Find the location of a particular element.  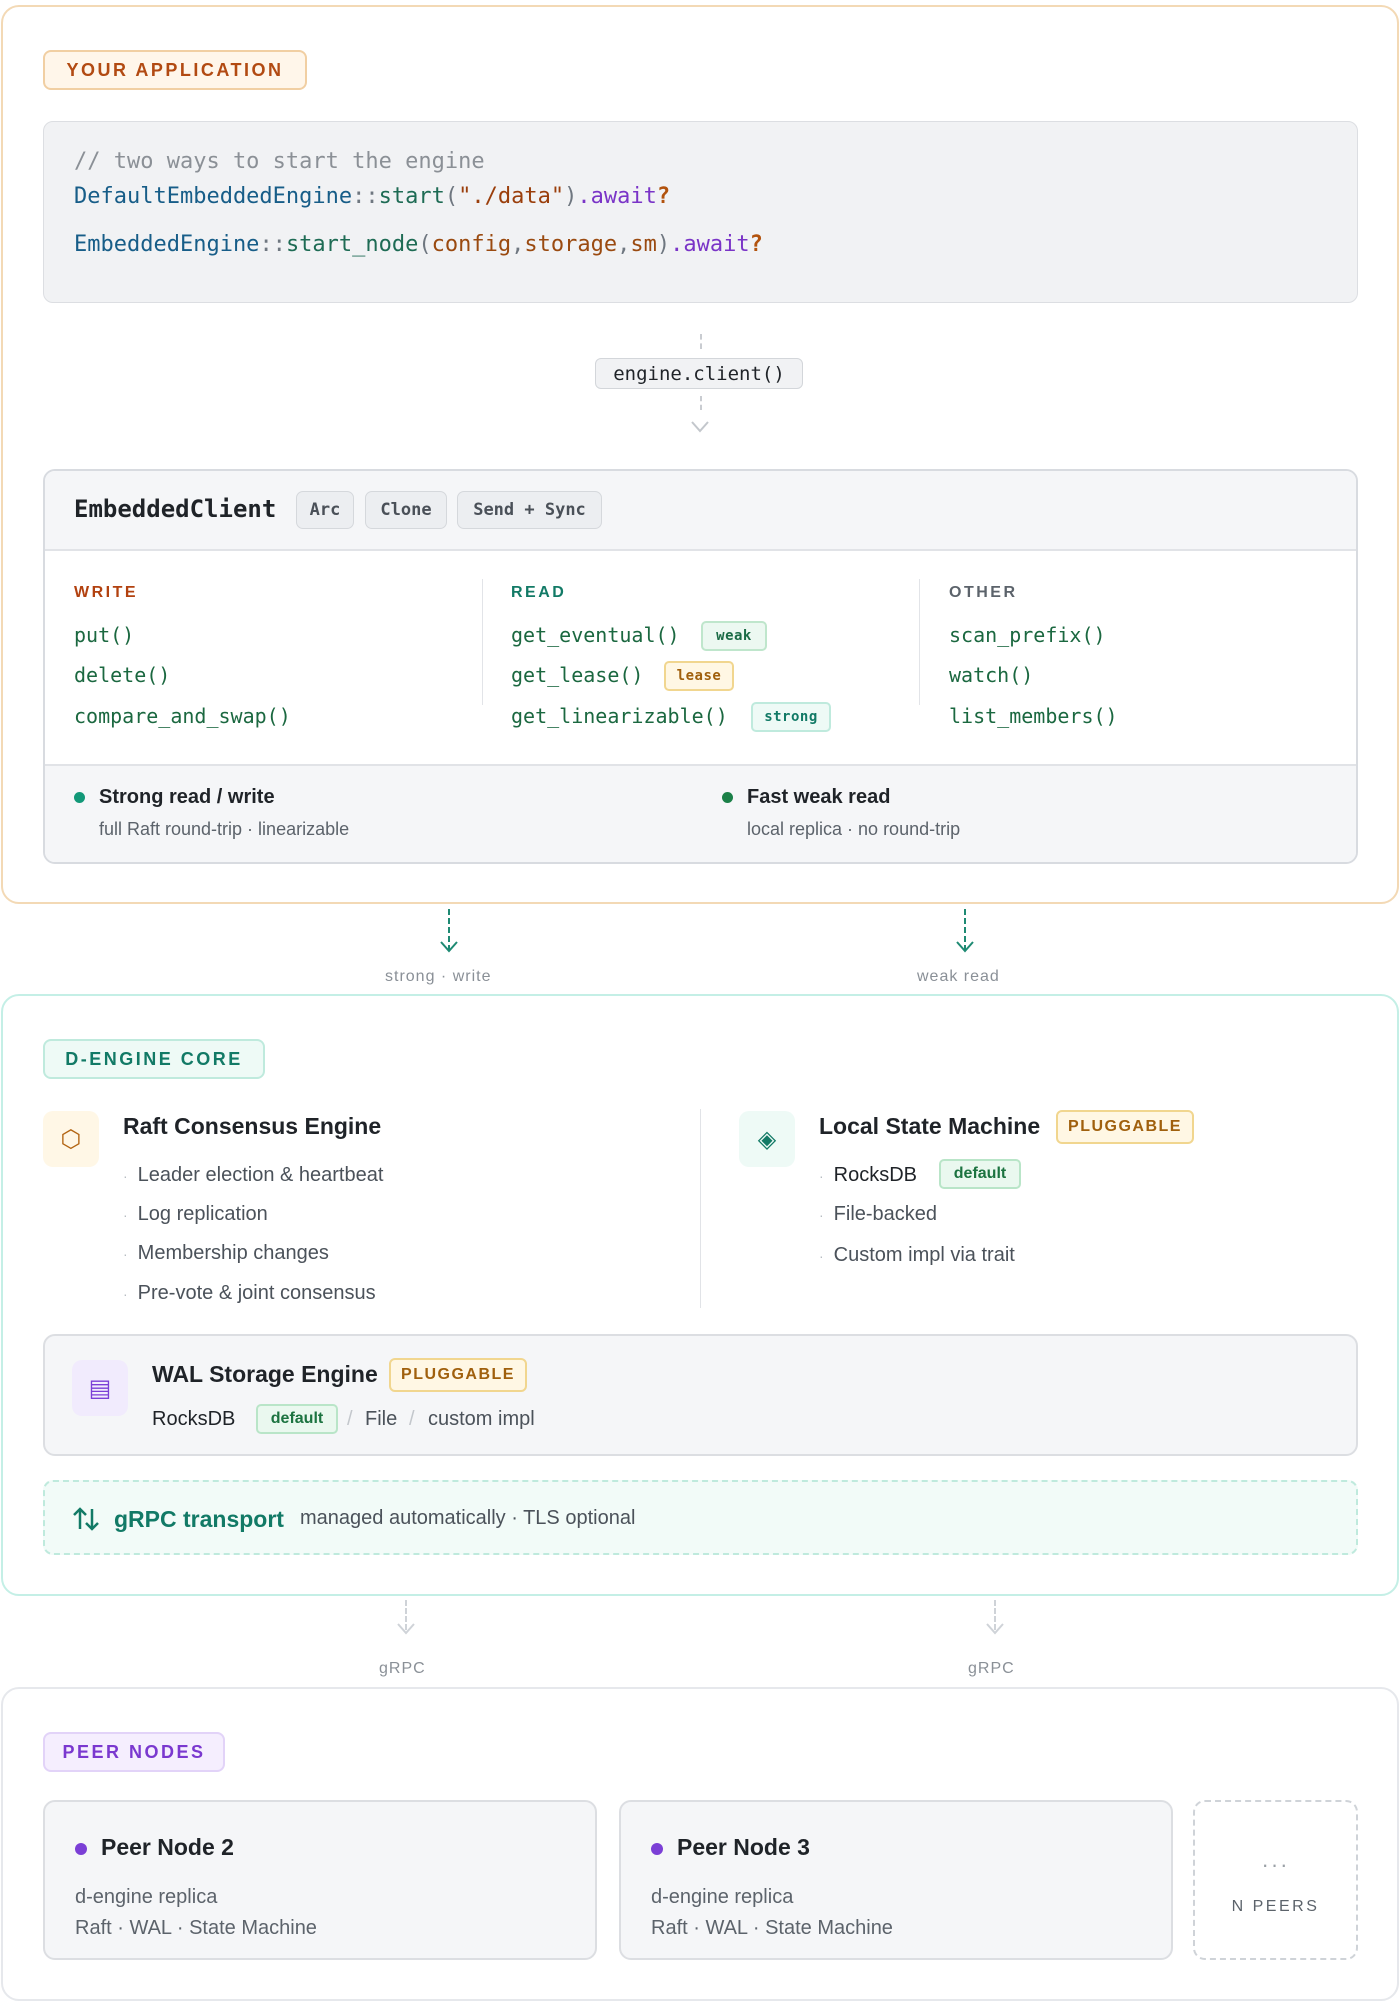

diamond-icon: ◈ is located at coordinates (767, 1139).